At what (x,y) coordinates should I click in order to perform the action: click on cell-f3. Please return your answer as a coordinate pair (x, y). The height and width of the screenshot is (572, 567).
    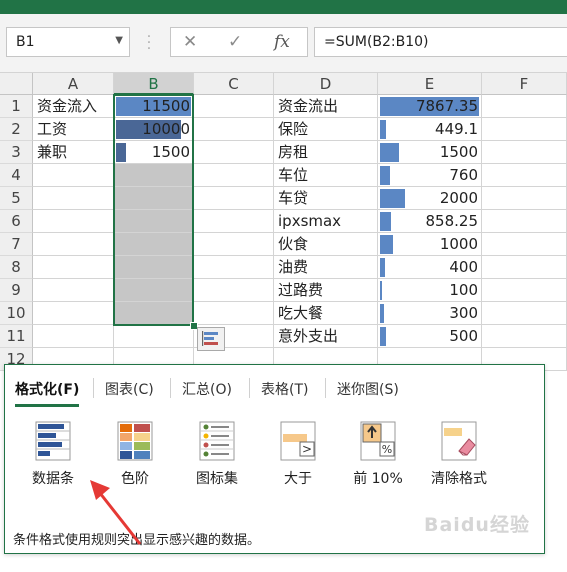
    Looking at the image, I should click on (524, 152).